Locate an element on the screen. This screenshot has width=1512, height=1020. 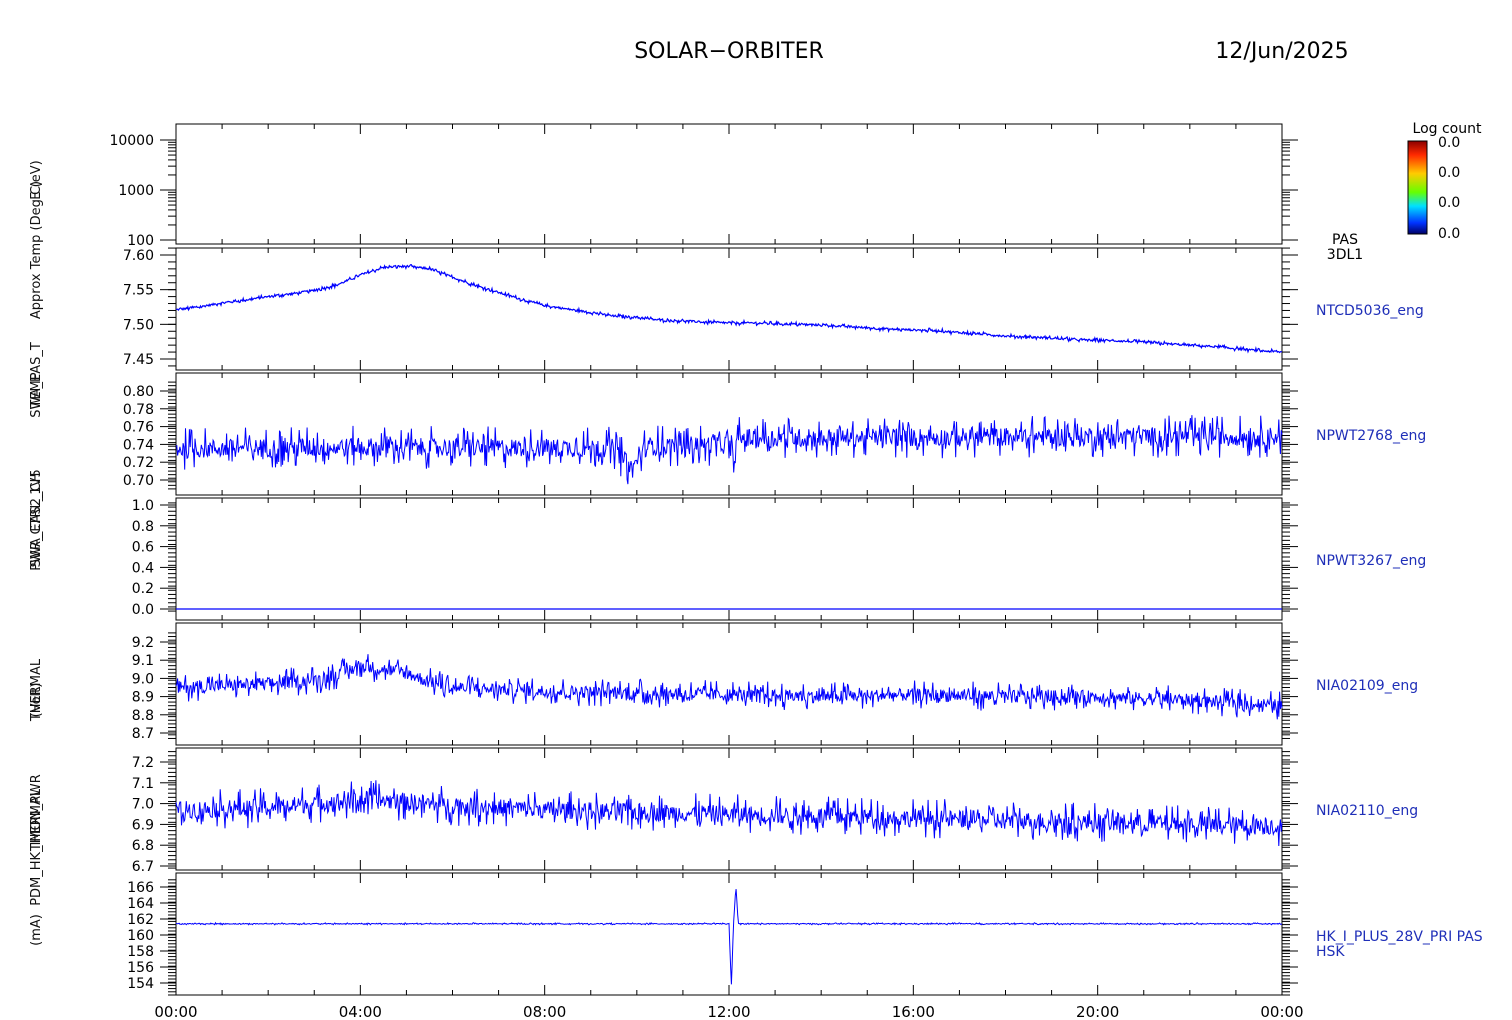
y-tick-label: 9.0 is located at coordinates (143, 679).